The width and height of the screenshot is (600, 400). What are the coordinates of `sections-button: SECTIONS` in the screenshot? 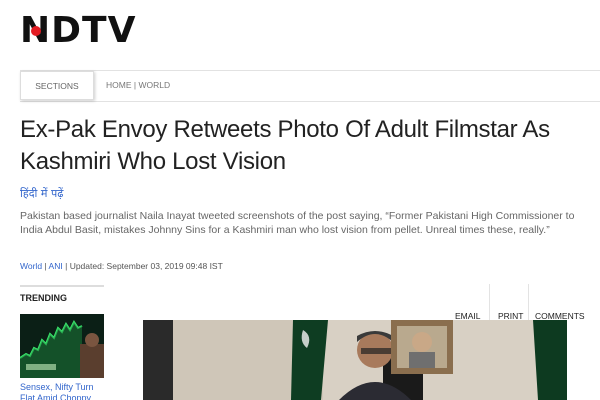 It's located at (57, 85).